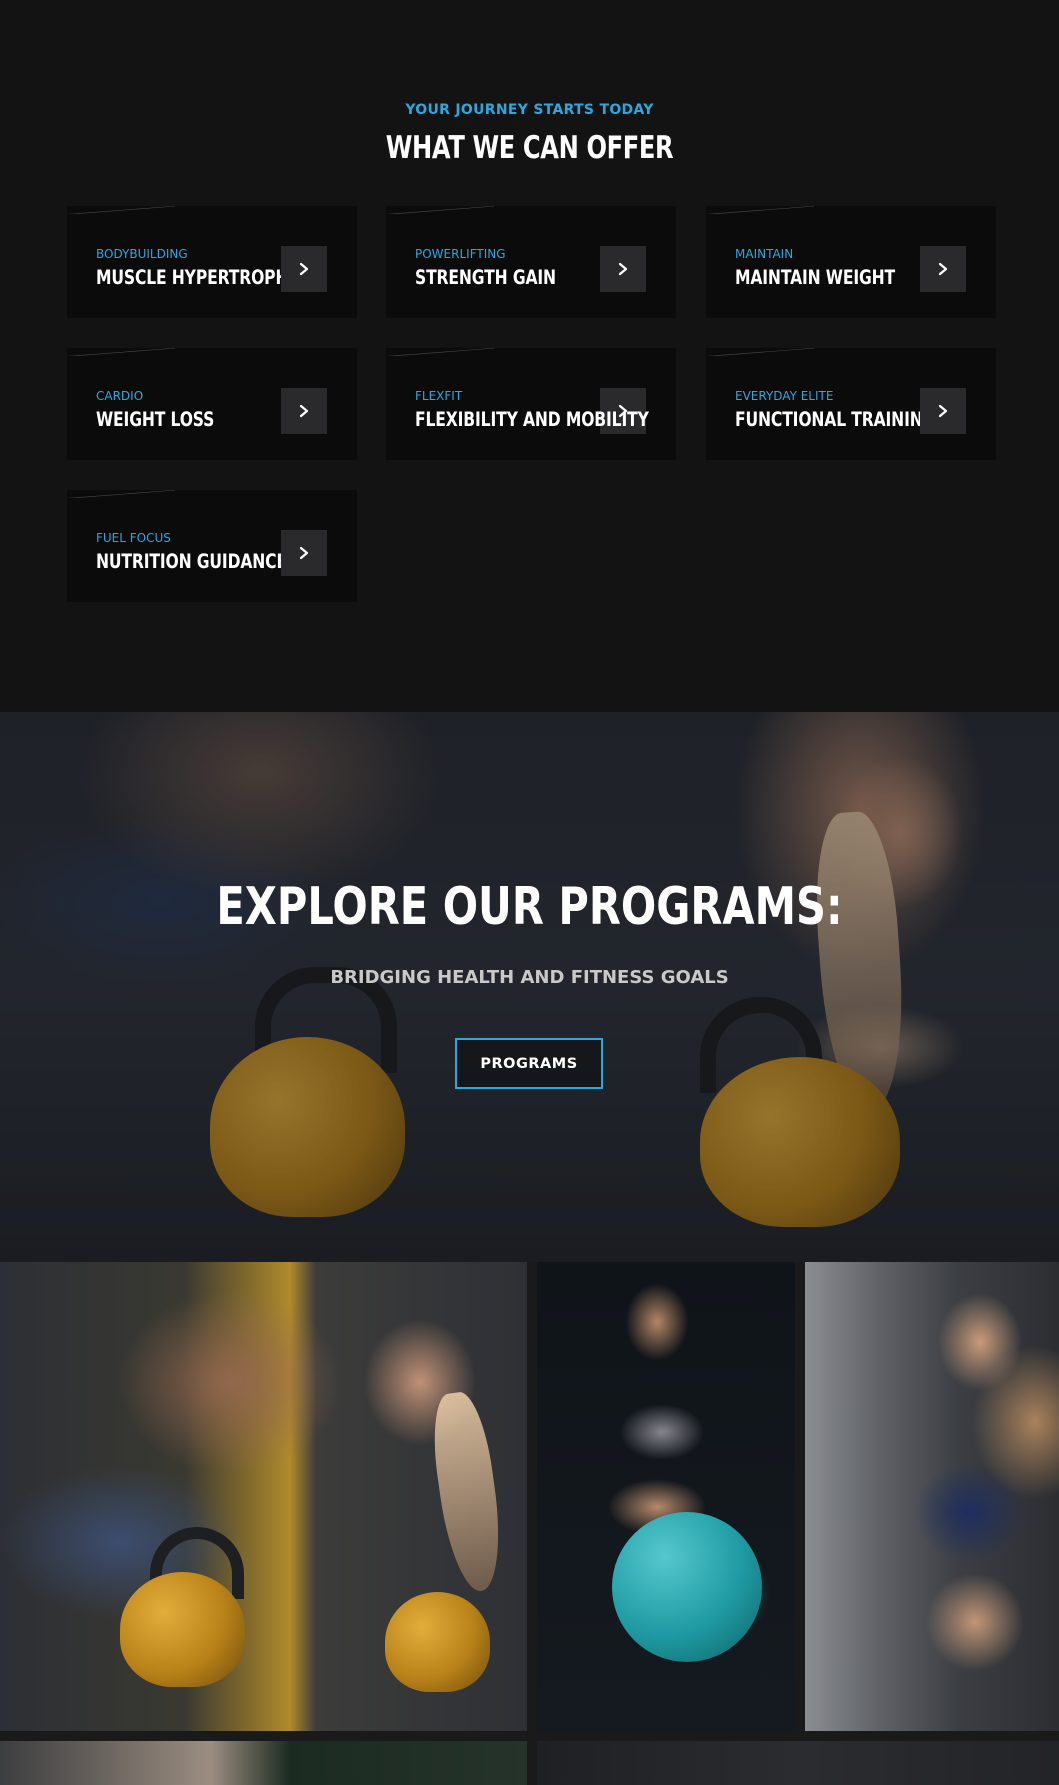 This screenshot has height=1785, width=1059. What do you see at coordinates (784, 396) in the screenshot?
I see `card-category: EVERYDAY ELITE` at bounding box center [784, 396].